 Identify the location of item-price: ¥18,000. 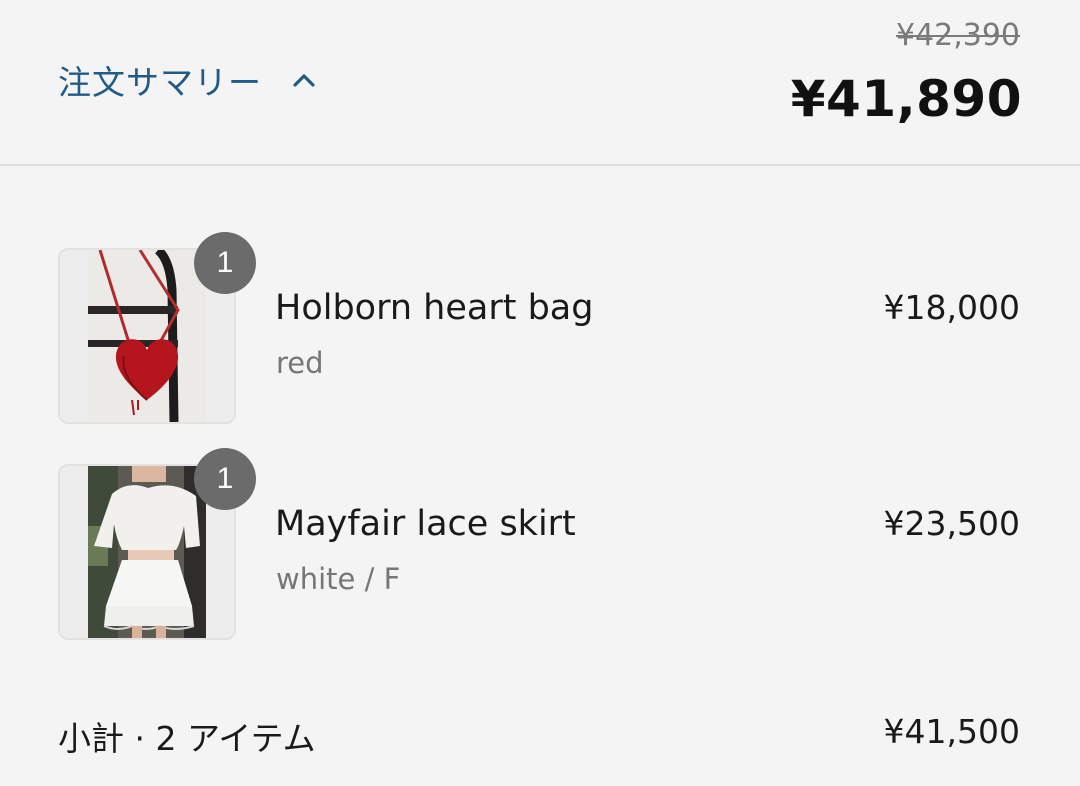
(951, 307).